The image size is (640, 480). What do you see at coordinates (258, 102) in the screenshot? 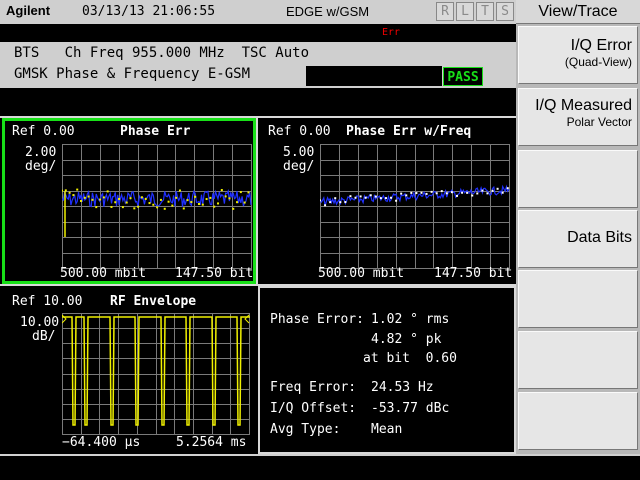
I see `annotation-strip` at bounding box center [258, 102].